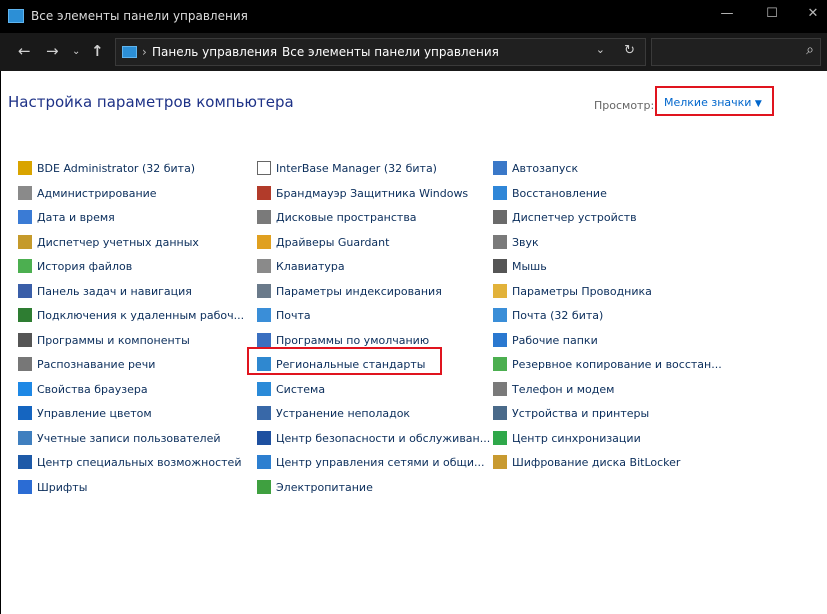  What do you see at coordinates (772, 13) in the screenshot?
I see `maximize-button: ☐` at bounding box center [772, 13].